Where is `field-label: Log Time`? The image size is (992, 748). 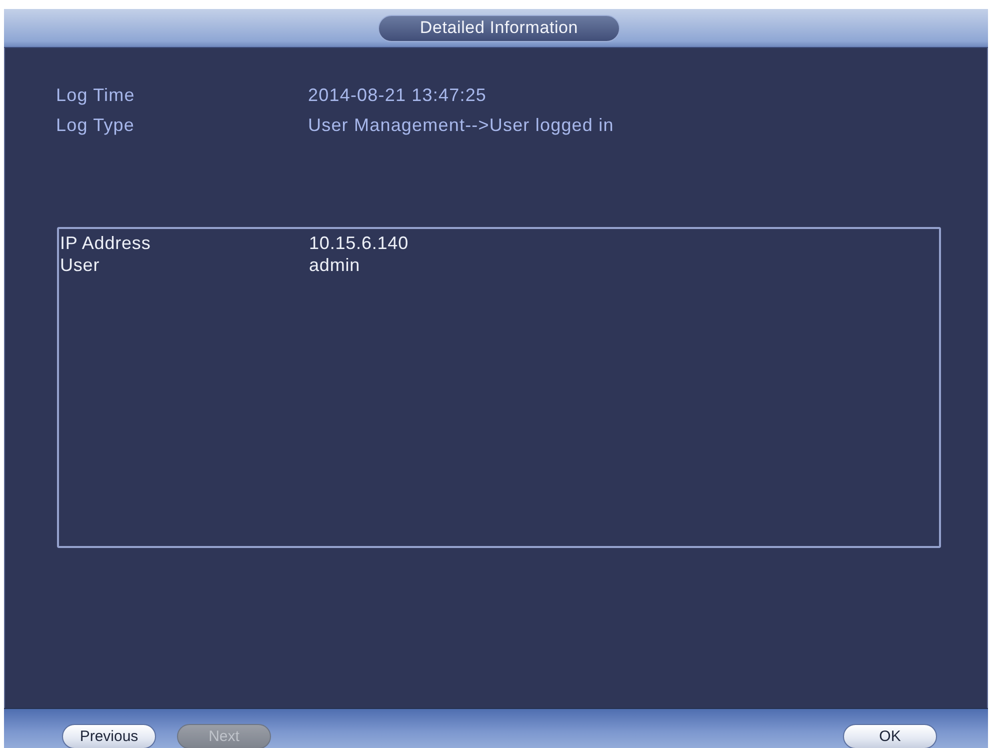
field-label: Log Time is located at coordinates (96, 95).